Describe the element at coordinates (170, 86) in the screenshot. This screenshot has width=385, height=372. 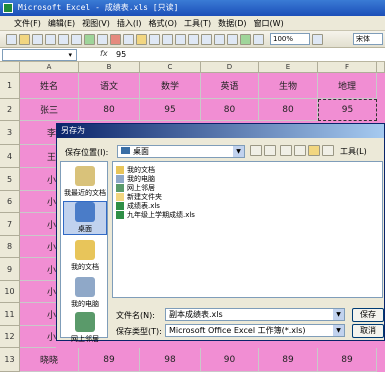
I see `cell-c1: 数学` at that location.